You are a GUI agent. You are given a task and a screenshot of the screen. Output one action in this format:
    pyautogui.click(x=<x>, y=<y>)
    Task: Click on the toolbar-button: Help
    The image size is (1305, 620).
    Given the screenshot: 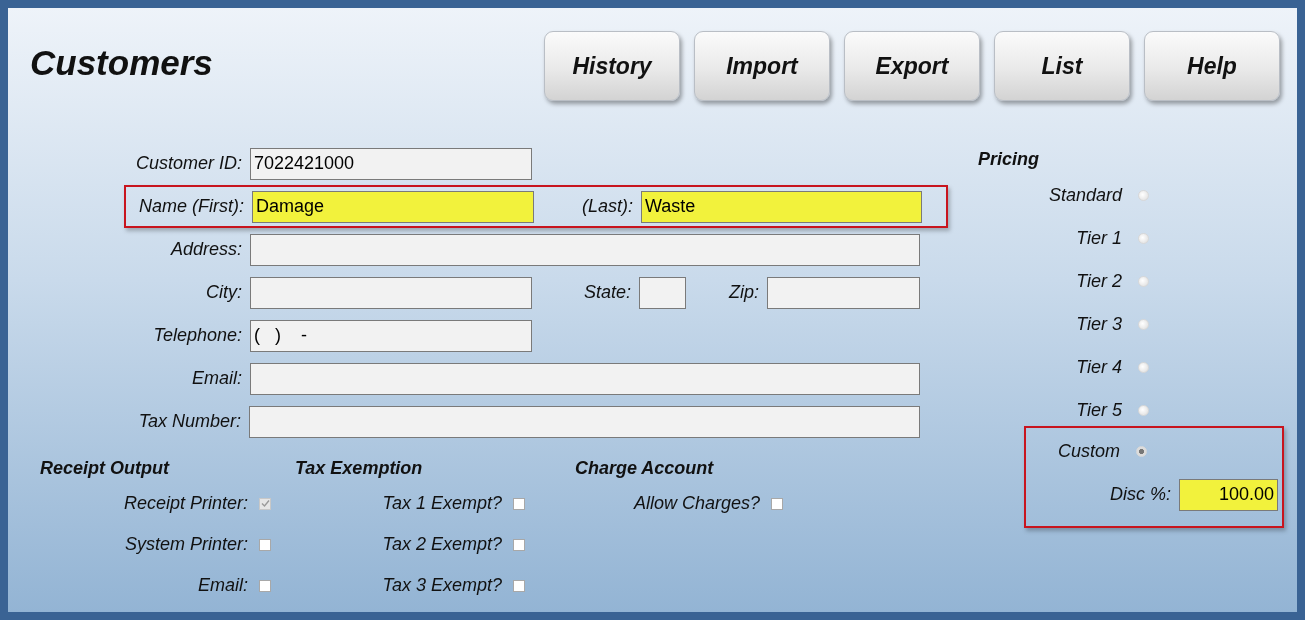 What is the action you would take?
    pyautogui.click(x=1212, y=66)
    